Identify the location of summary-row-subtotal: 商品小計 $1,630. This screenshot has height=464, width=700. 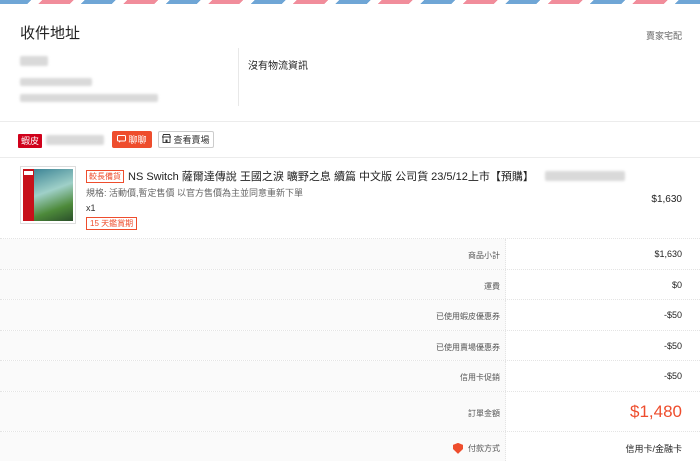
(350, 253).